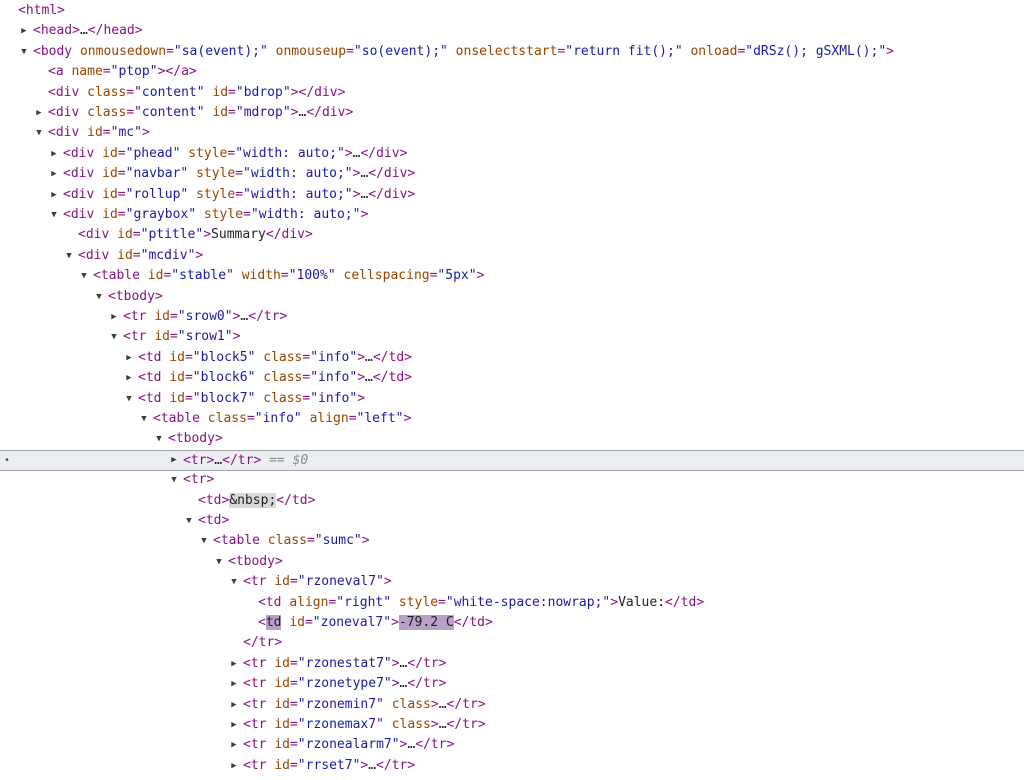  What do you see at coordinates (512, 31) in the screenshot?
I see `dom-node-row: <head>…</head>` at bounding box center [512, 31].